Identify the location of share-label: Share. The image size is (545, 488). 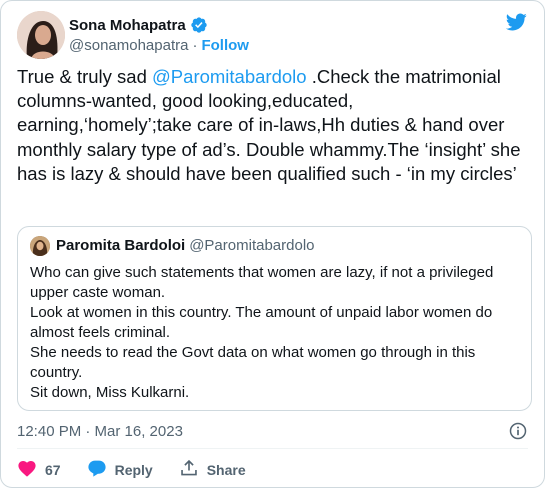
(226, 469).